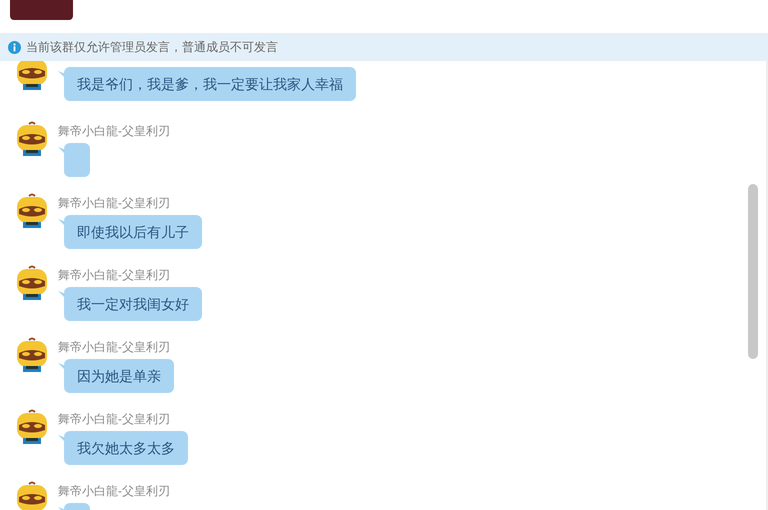 The image size is (768, 510). I want to click on notice-text: 当前该群仅允许管理员发言，普通成员不可发言, so click(152, 47).